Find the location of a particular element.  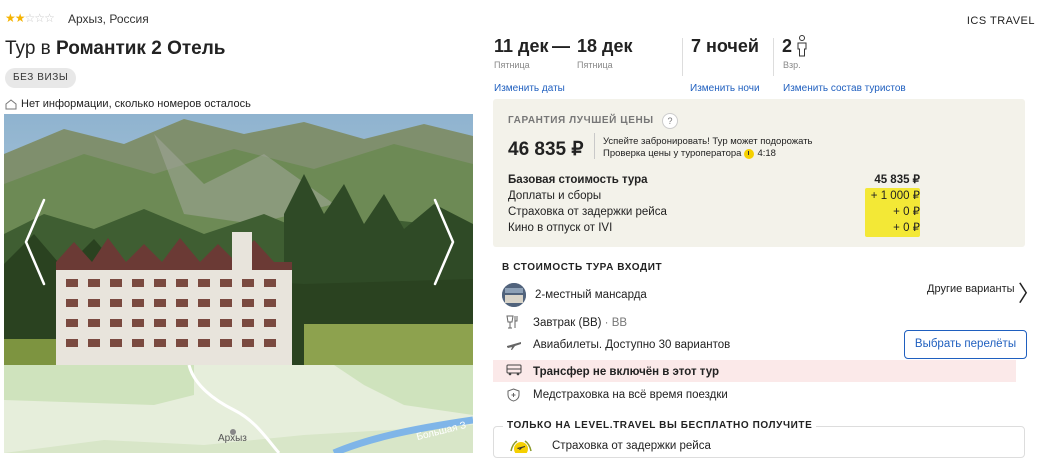

date-from-weekday: Пятница is located at coordinates (512, 65).